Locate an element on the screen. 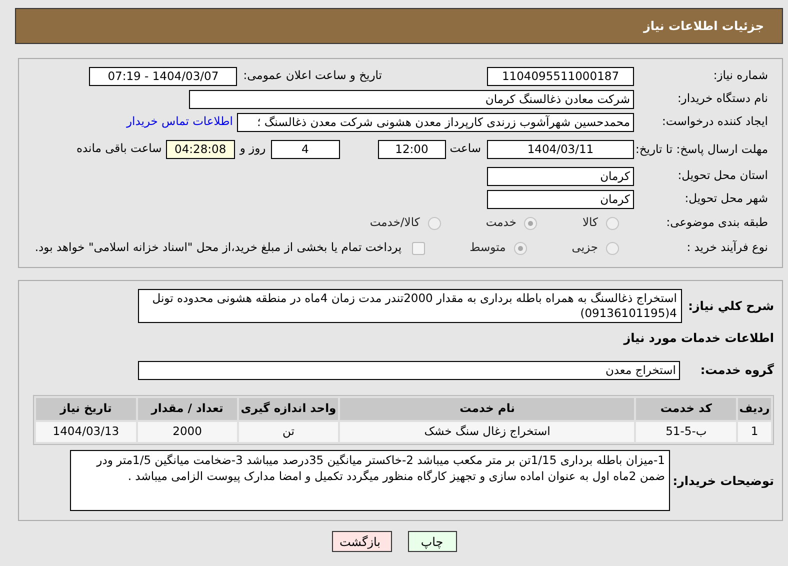  column-header: کد خدمت is located at coordinates (686, 409).